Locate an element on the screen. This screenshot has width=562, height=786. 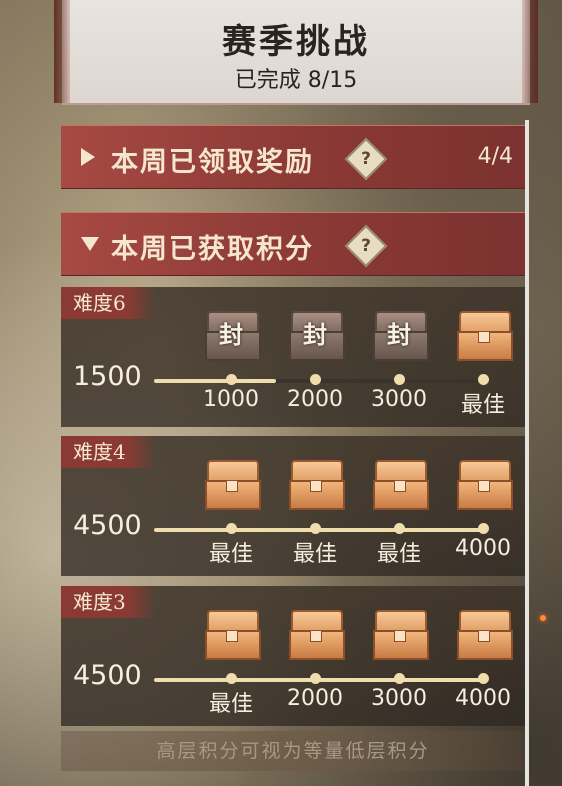
difficulty-label: 难度6 is located at coordinates (108, 303).